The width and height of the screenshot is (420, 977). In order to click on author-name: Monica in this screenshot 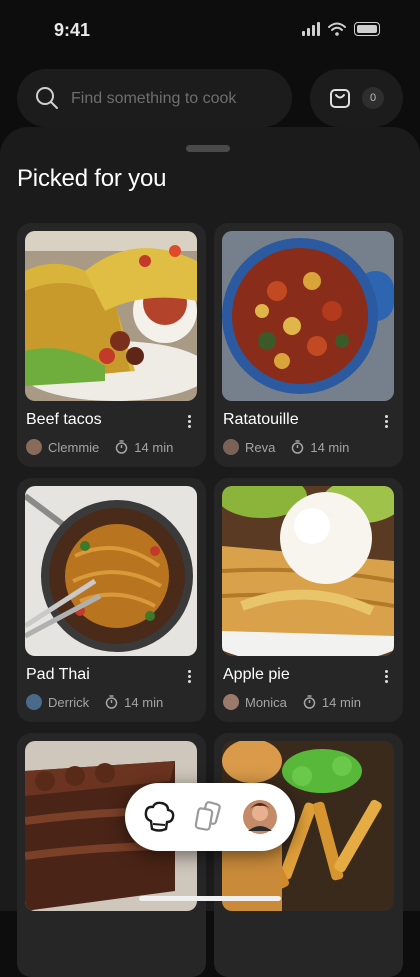, I will do `click(266, 702)`.